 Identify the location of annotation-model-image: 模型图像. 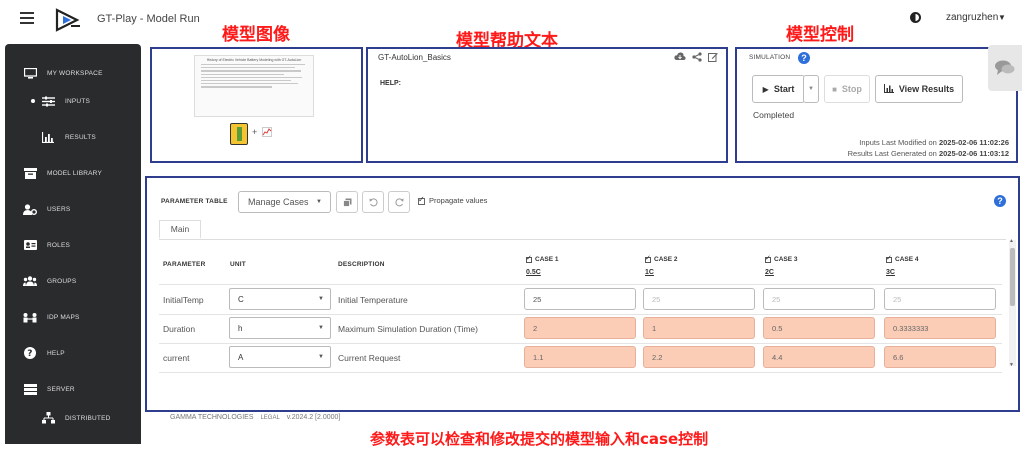
(256, 35).